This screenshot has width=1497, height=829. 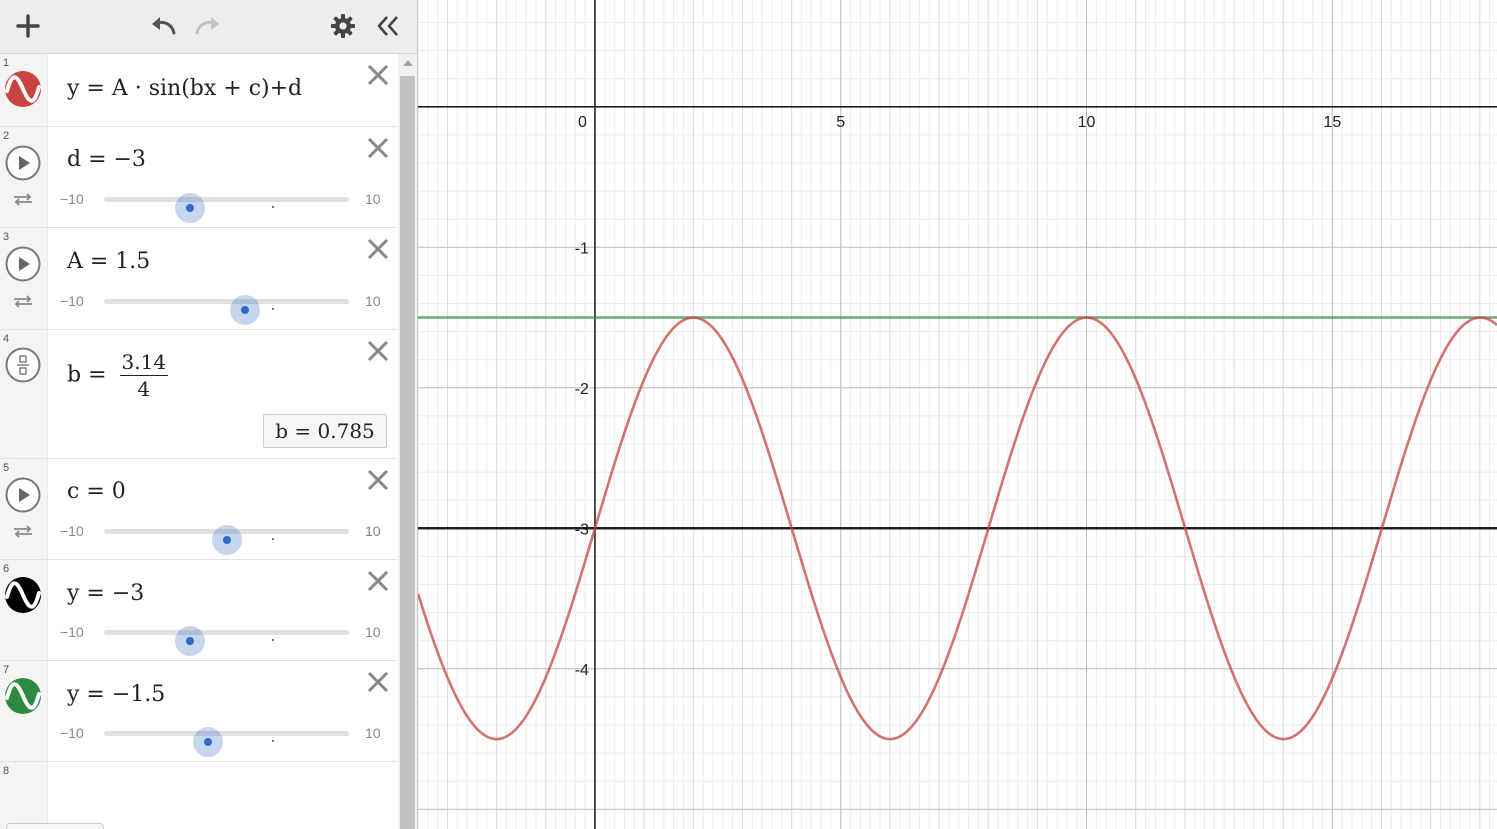 I want to click on expression-number: 3, so click(x=6, y=237).